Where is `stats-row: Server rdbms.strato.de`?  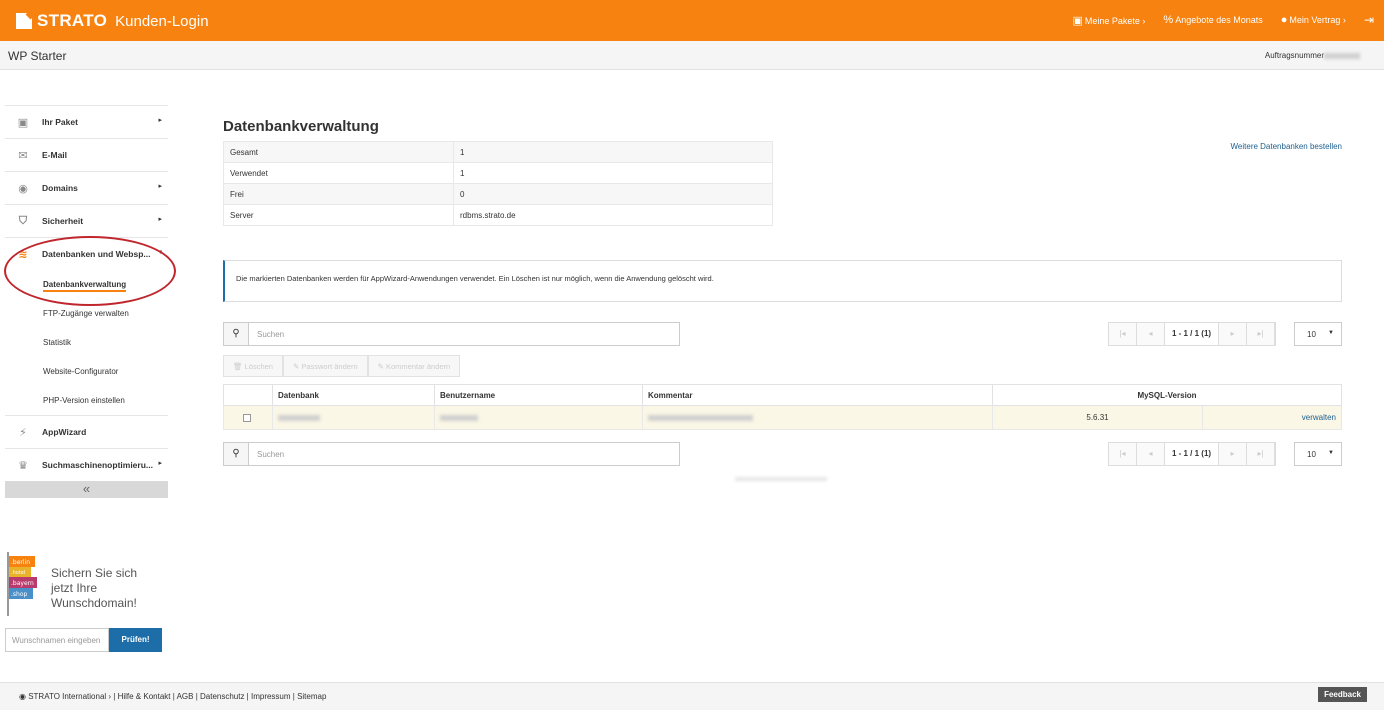
stats-row: Server rdbms.strato.de is located at coordinates (498, 215).